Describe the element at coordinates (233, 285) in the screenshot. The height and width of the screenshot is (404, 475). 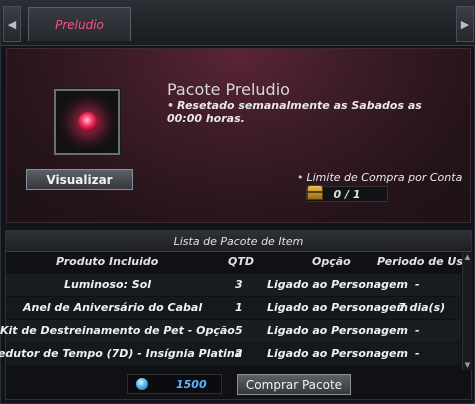
I see `table-row: Luminoso: Sol 3 Ligado ao Personagem -` at that location.